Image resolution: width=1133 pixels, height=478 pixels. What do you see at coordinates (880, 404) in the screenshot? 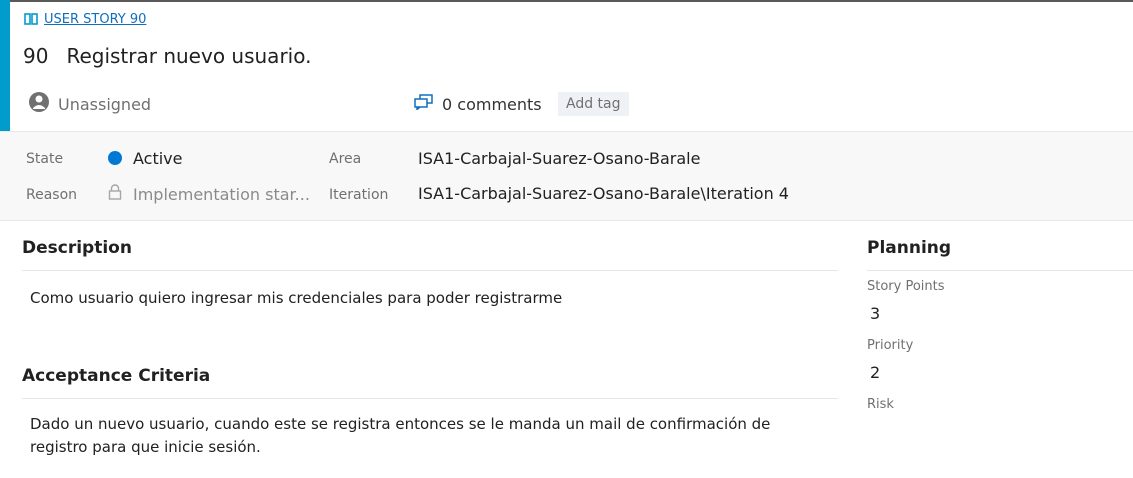
I see `risk-label: Risk` at bounding box center [880, 404].